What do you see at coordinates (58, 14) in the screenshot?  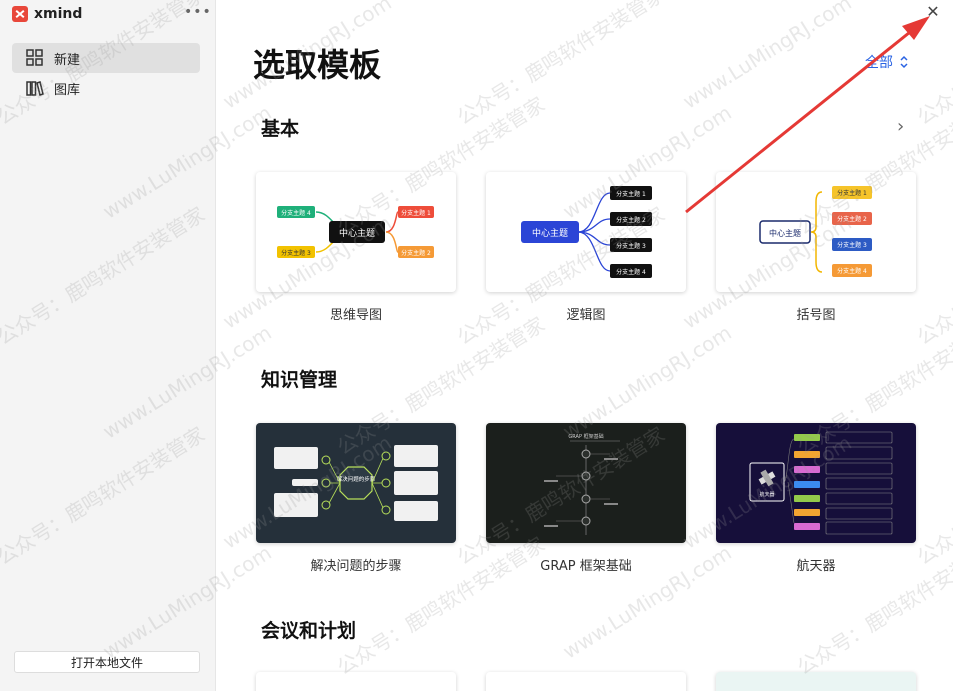 I see `app-name: xmind` at bounding box center [58, 14].